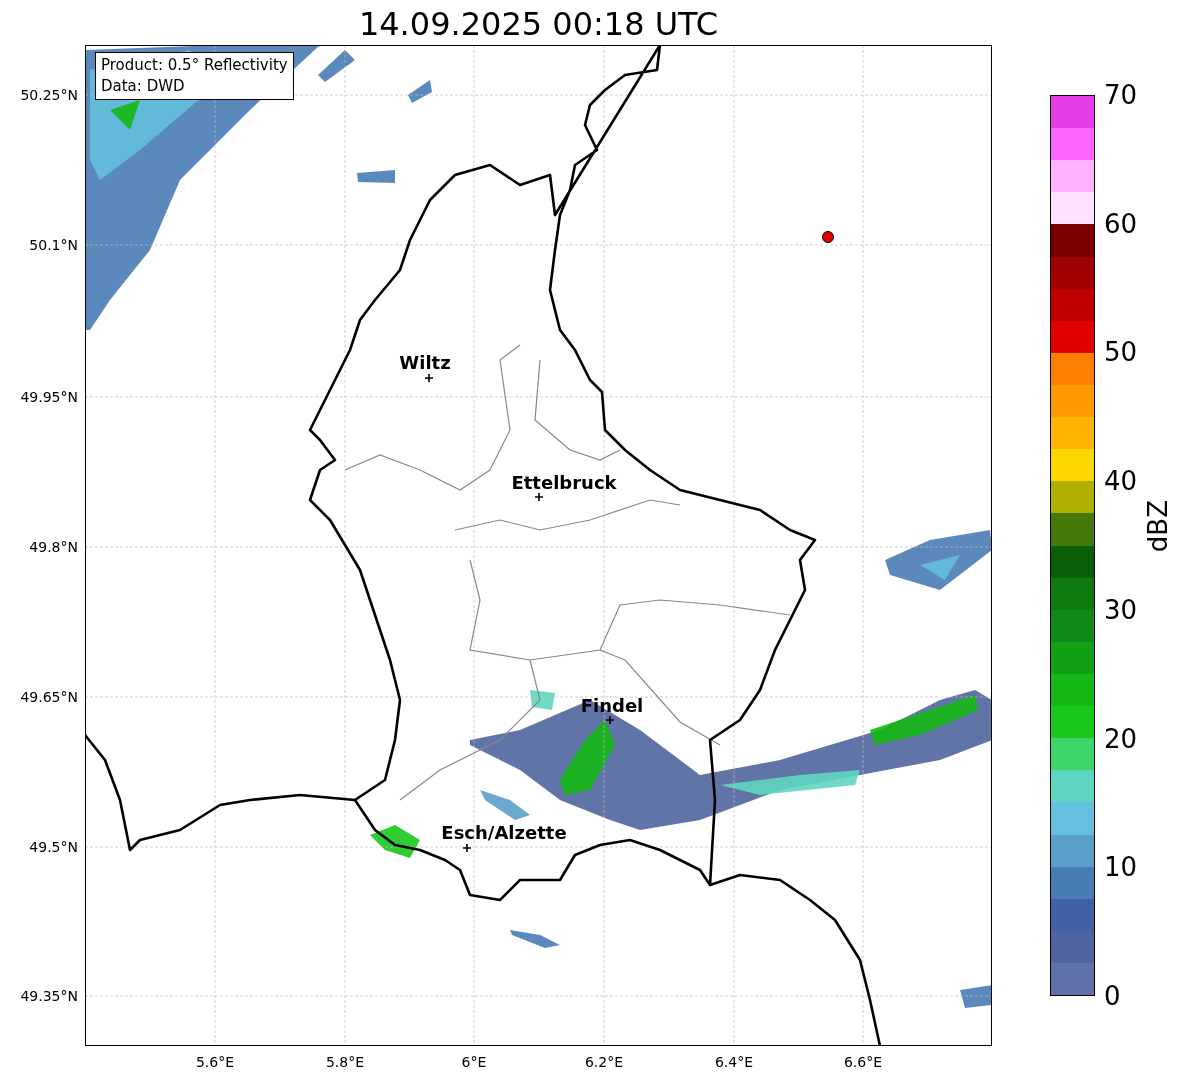 This screenshot has width=1184, height=1081. What do you see at coordinates (734, 1062) in the screenshot?
I see `longitude-label: 6.4°E` at bounding box center [734, 1062].